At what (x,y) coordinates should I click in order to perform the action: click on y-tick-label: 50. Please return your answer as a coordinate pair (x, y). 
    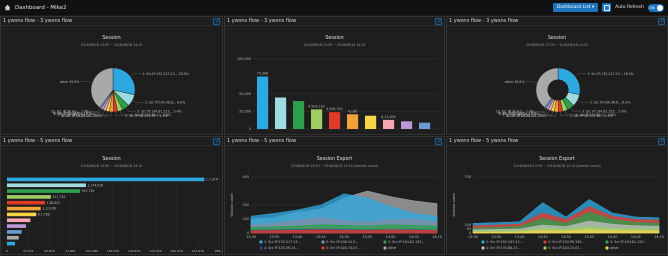
    Looking at the image, I should click on (469, 229).